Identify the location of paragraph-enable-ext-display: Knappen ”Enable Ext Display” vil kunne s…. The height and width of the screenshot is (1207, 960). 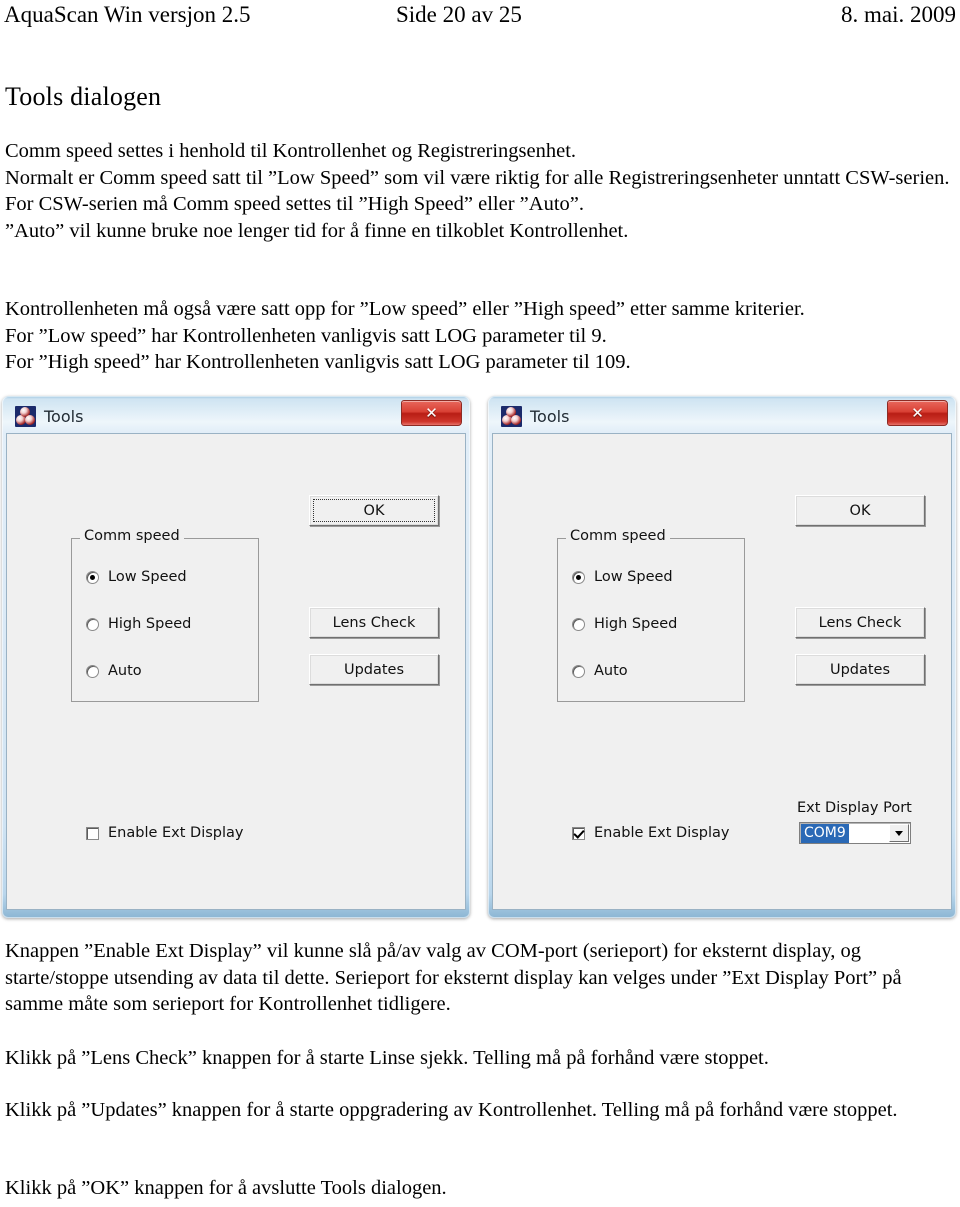
(453, 977).